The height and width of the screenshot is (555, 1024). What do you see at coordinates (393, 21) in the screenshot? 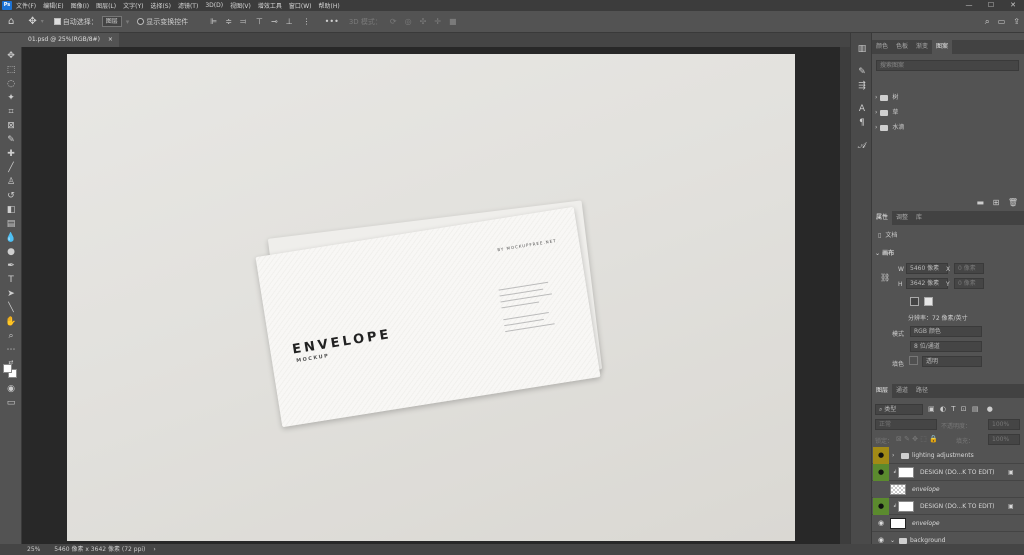
I see `3d-rotate-icon: ⟳` at bounding box center [393, 21].